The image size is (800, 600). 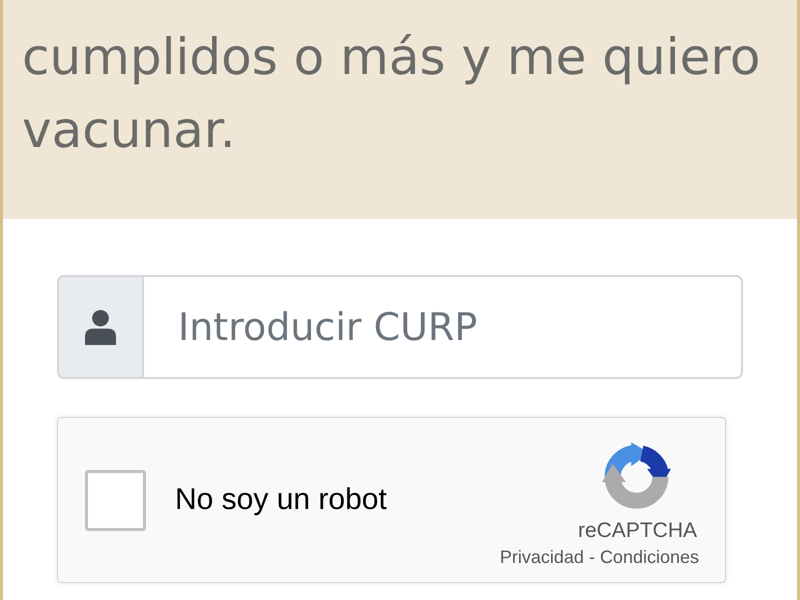 I want to click on captcha-label: No soy un robot, so click(x=281, y=500).